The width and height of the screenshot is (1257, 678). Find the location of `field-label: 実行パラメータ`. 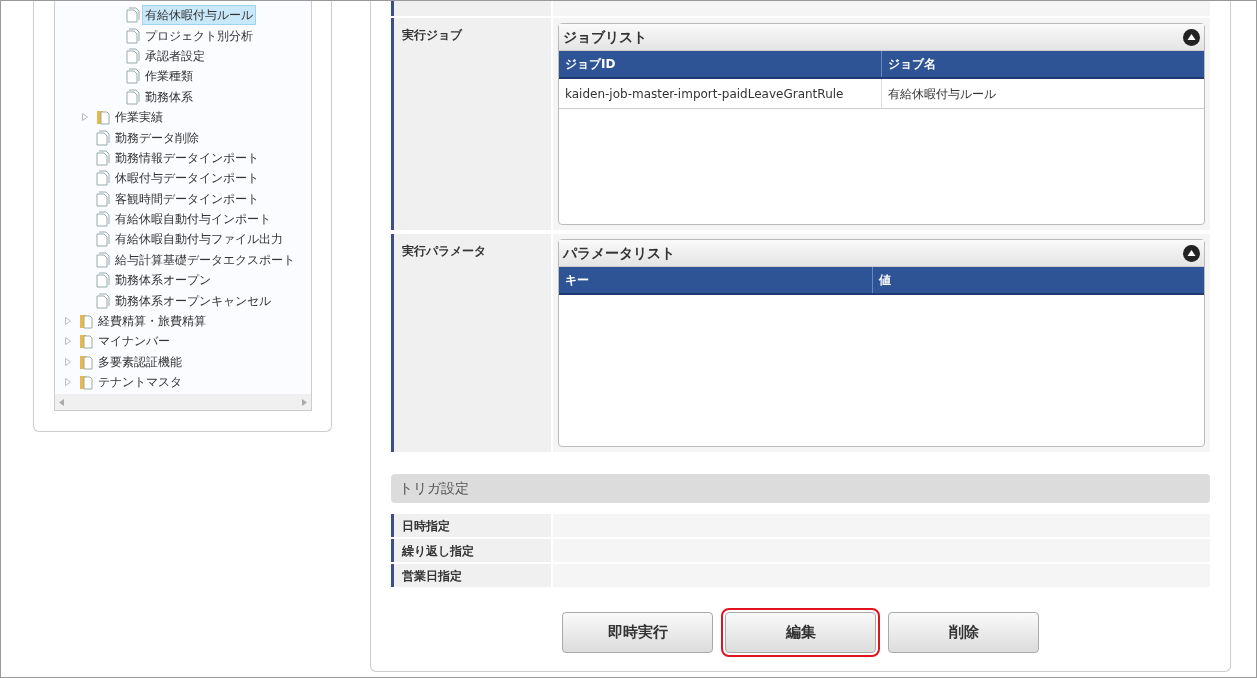

field-label: 実行パラメータ is located at coordinates (444, 251).